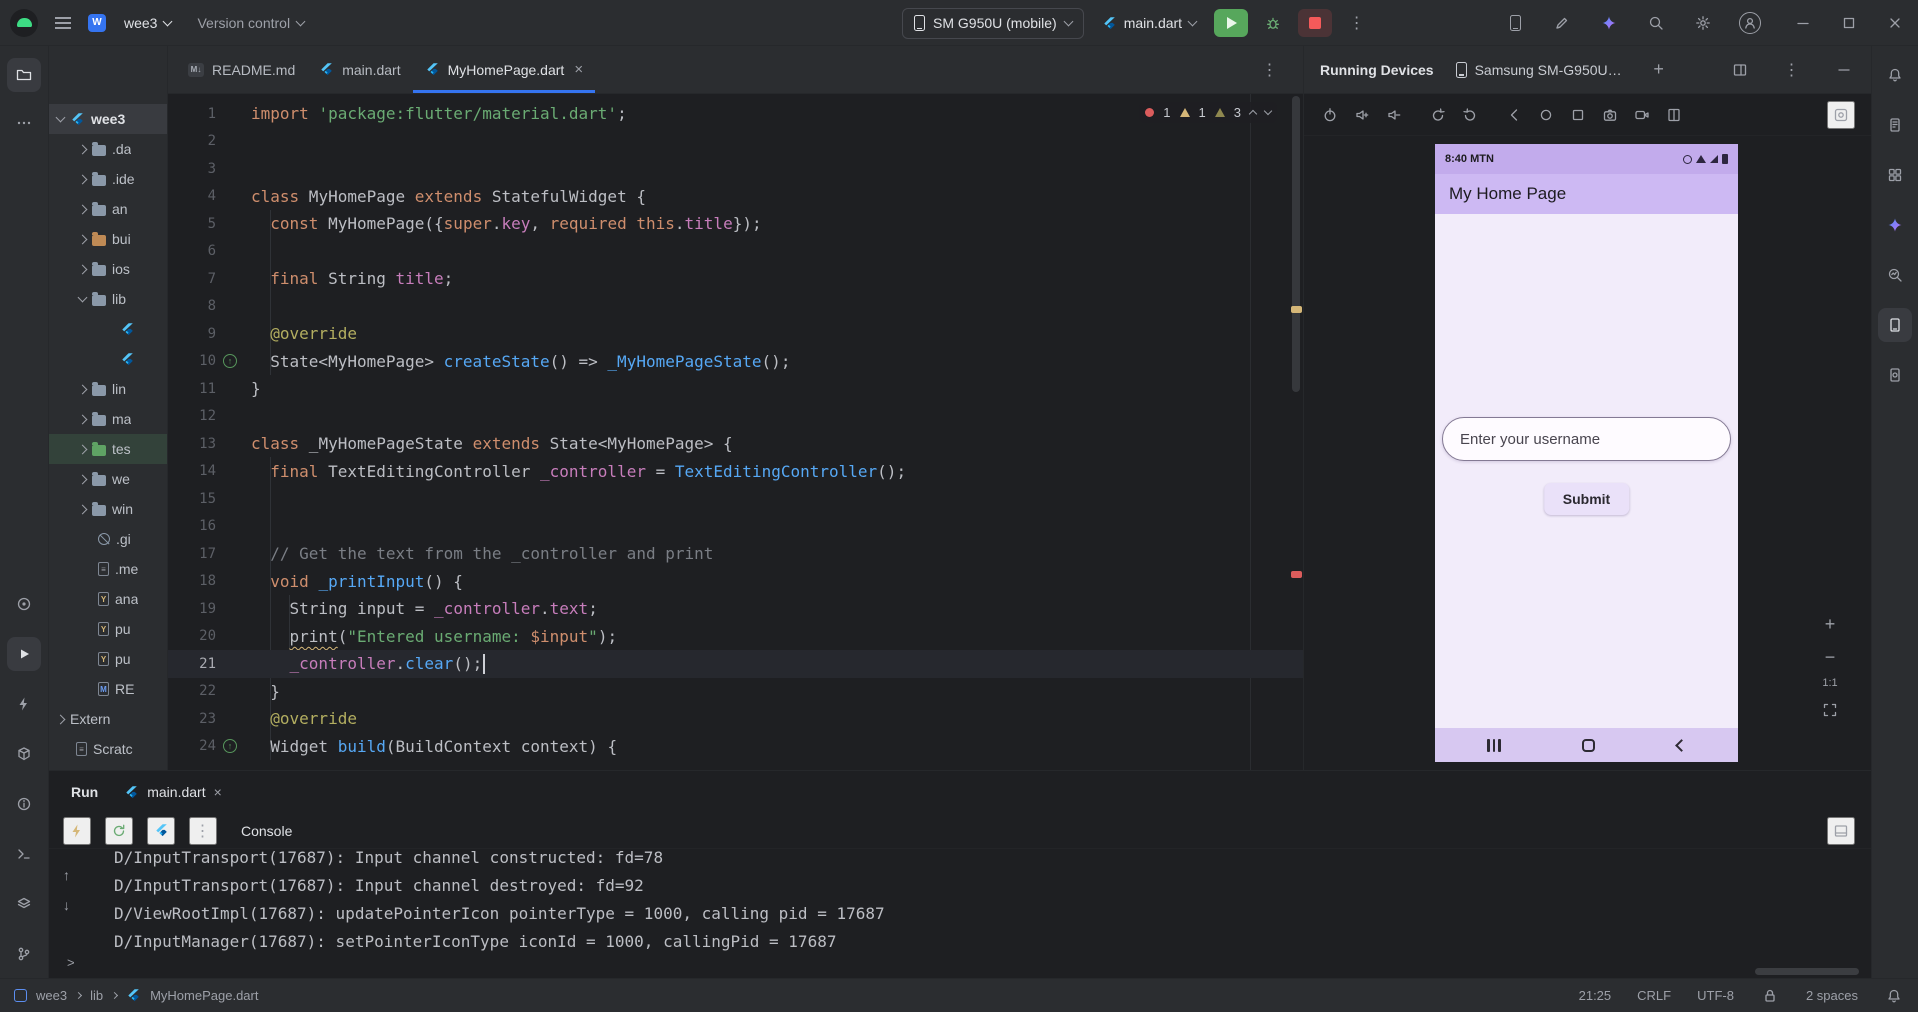 Image resolution: width=1918 pixels, height=1012 pixels. I want to click on device-manager-icon, so click(1895, 375).